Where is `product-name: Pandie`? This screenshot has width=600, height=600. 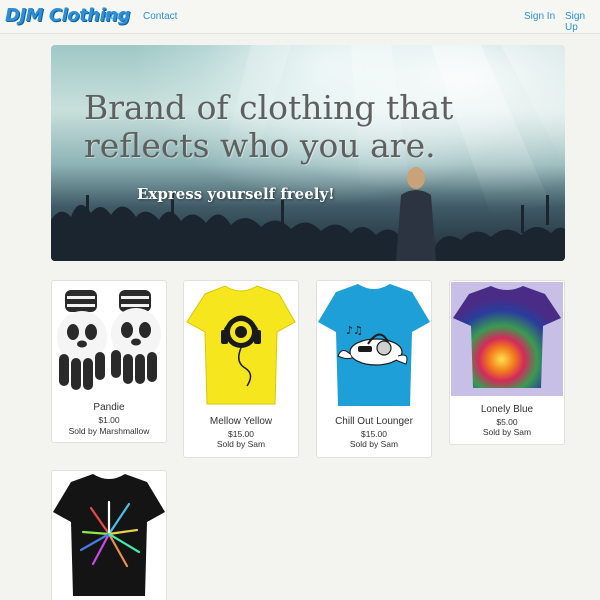
product-name: Pandie is located at coordinates (109, 407).